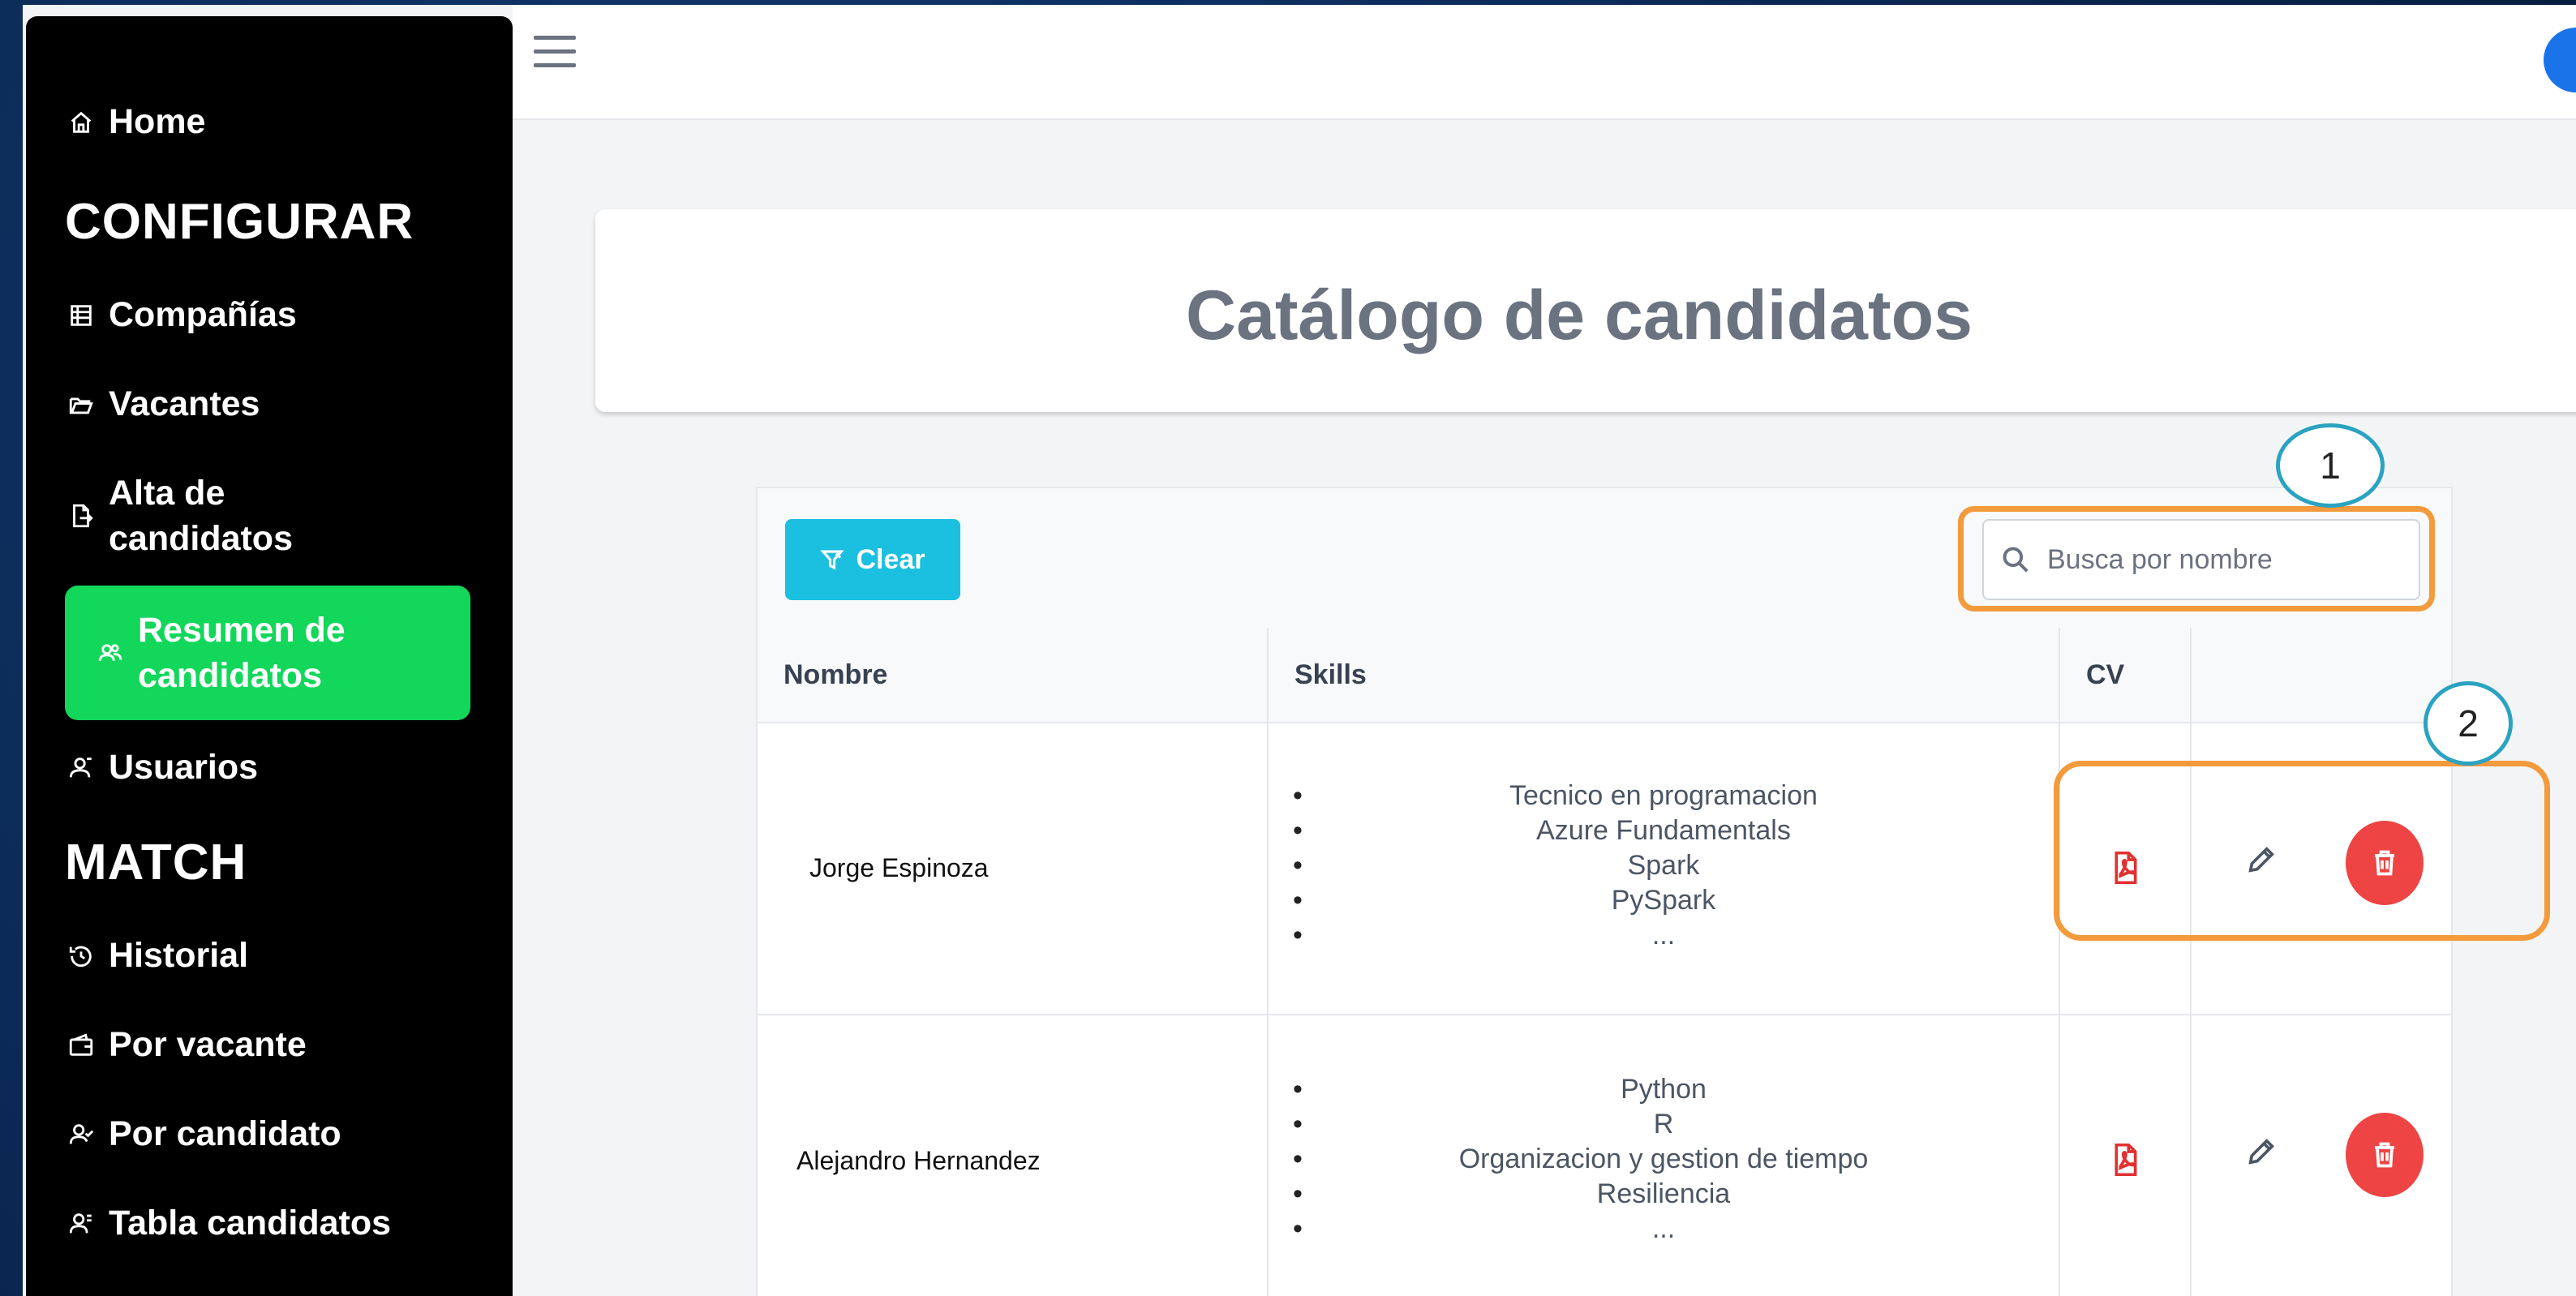  Describe the element at coordinates (1544, 63) in the screenshot. I see `top-bar` at that location.